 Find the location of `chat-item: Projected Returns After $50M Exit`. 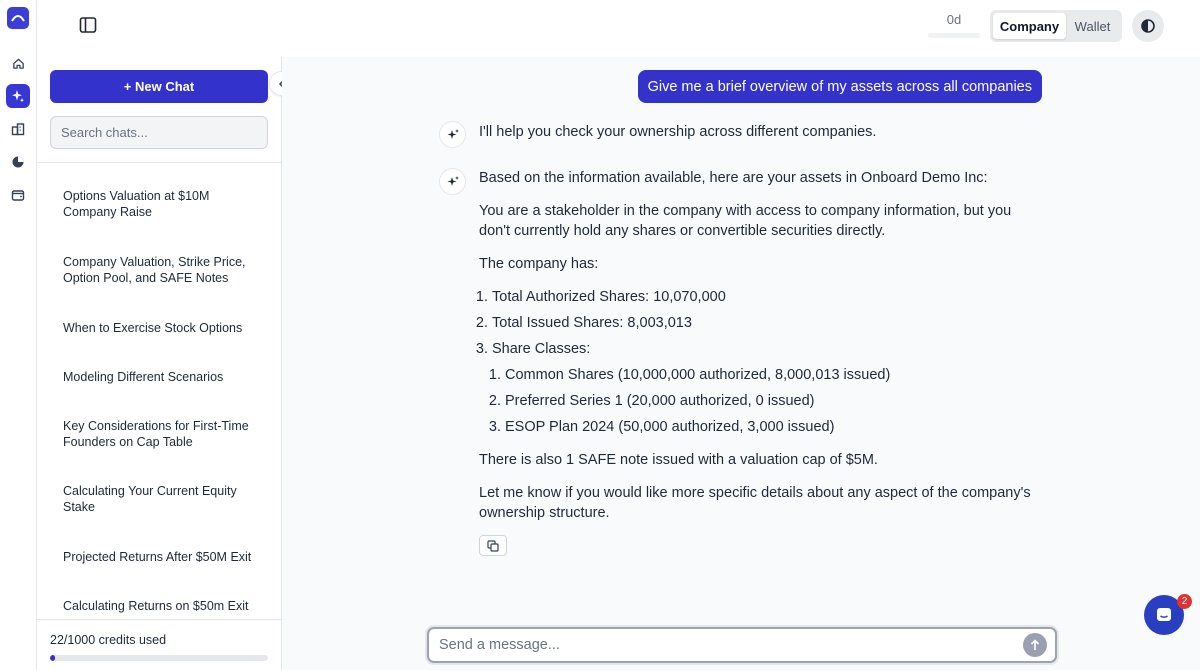

chat-item: Projected Returns After $50M Exit is located at coordinates (159, 557).